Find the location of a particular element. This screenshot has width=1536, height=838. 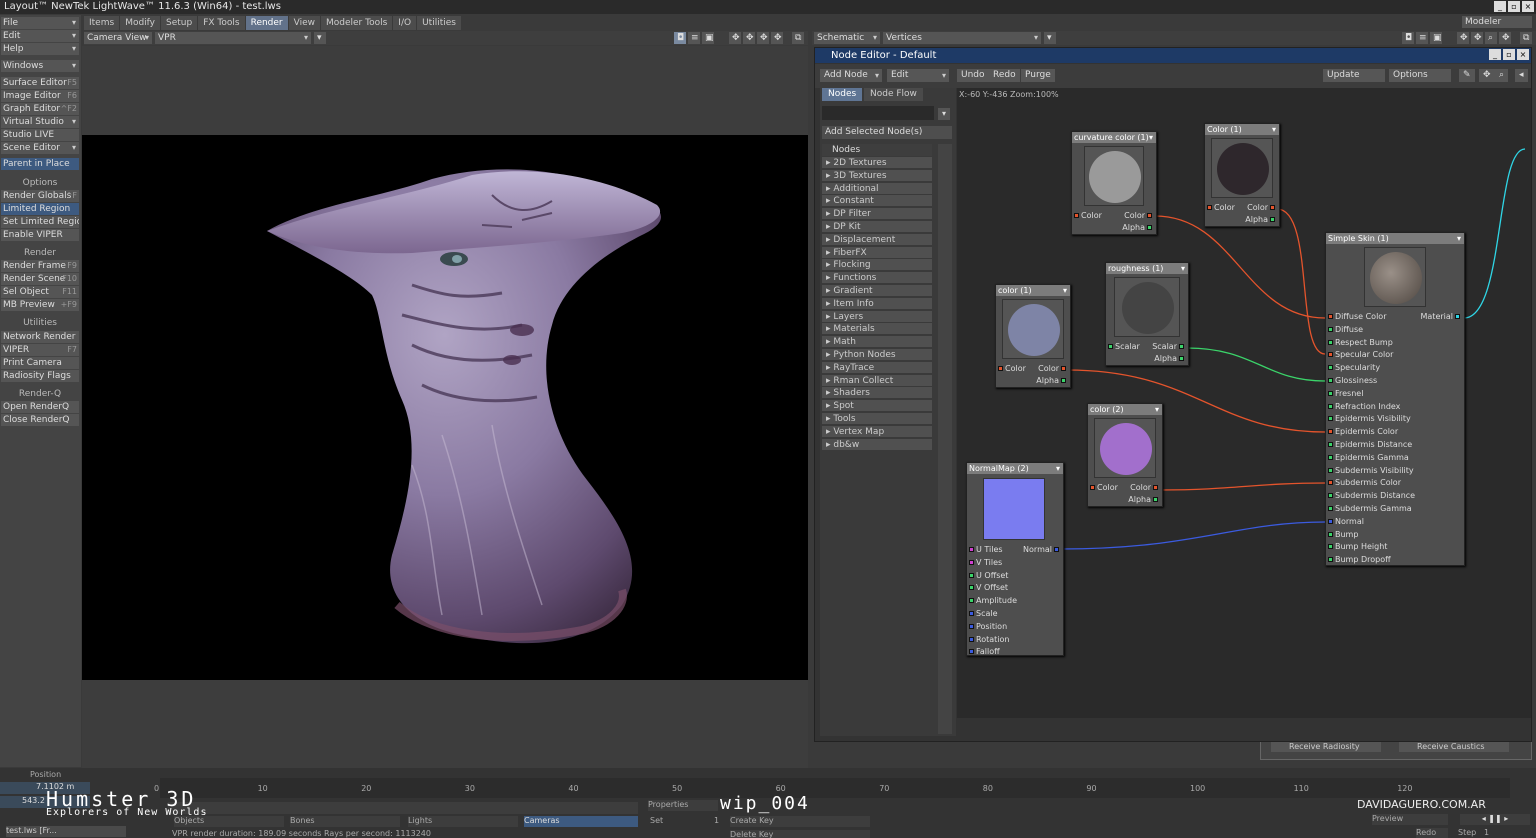

input-port: Epidermis Distance is located at coordinates (1370, 444).